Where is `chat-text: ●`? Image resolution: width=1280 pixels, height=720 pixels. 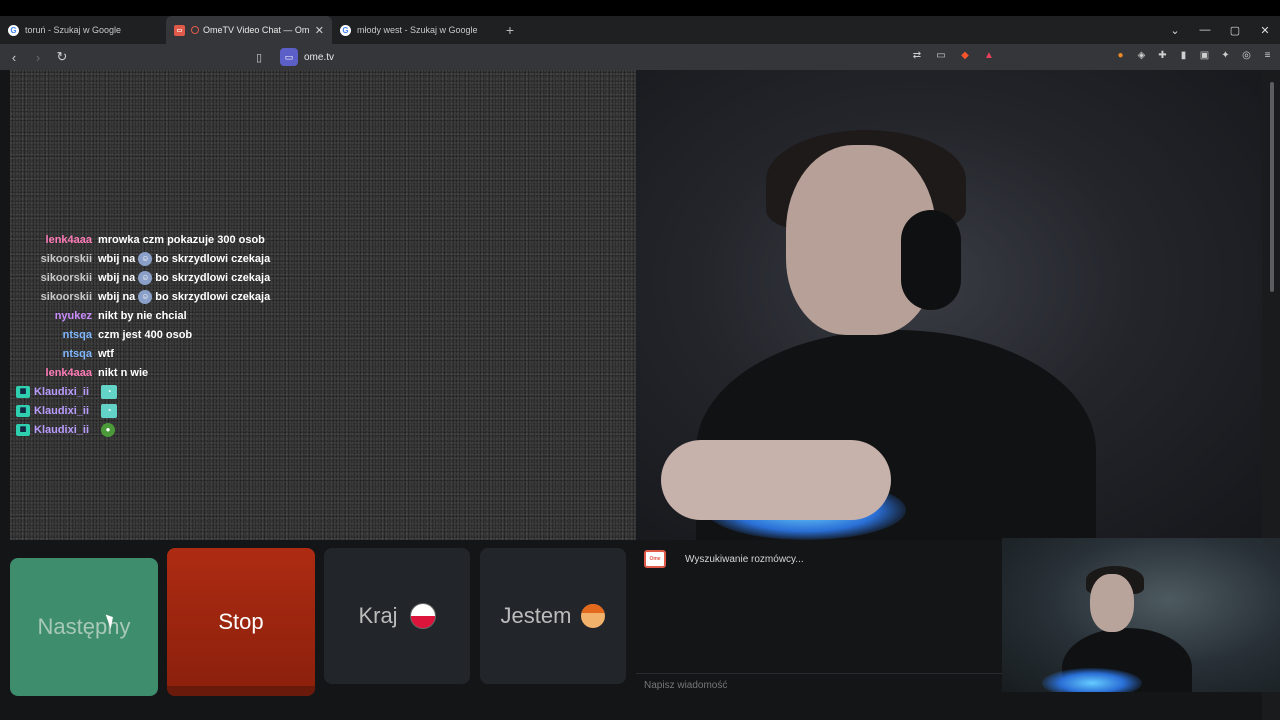 chat-text: ● is located at coordinates (108, 429).